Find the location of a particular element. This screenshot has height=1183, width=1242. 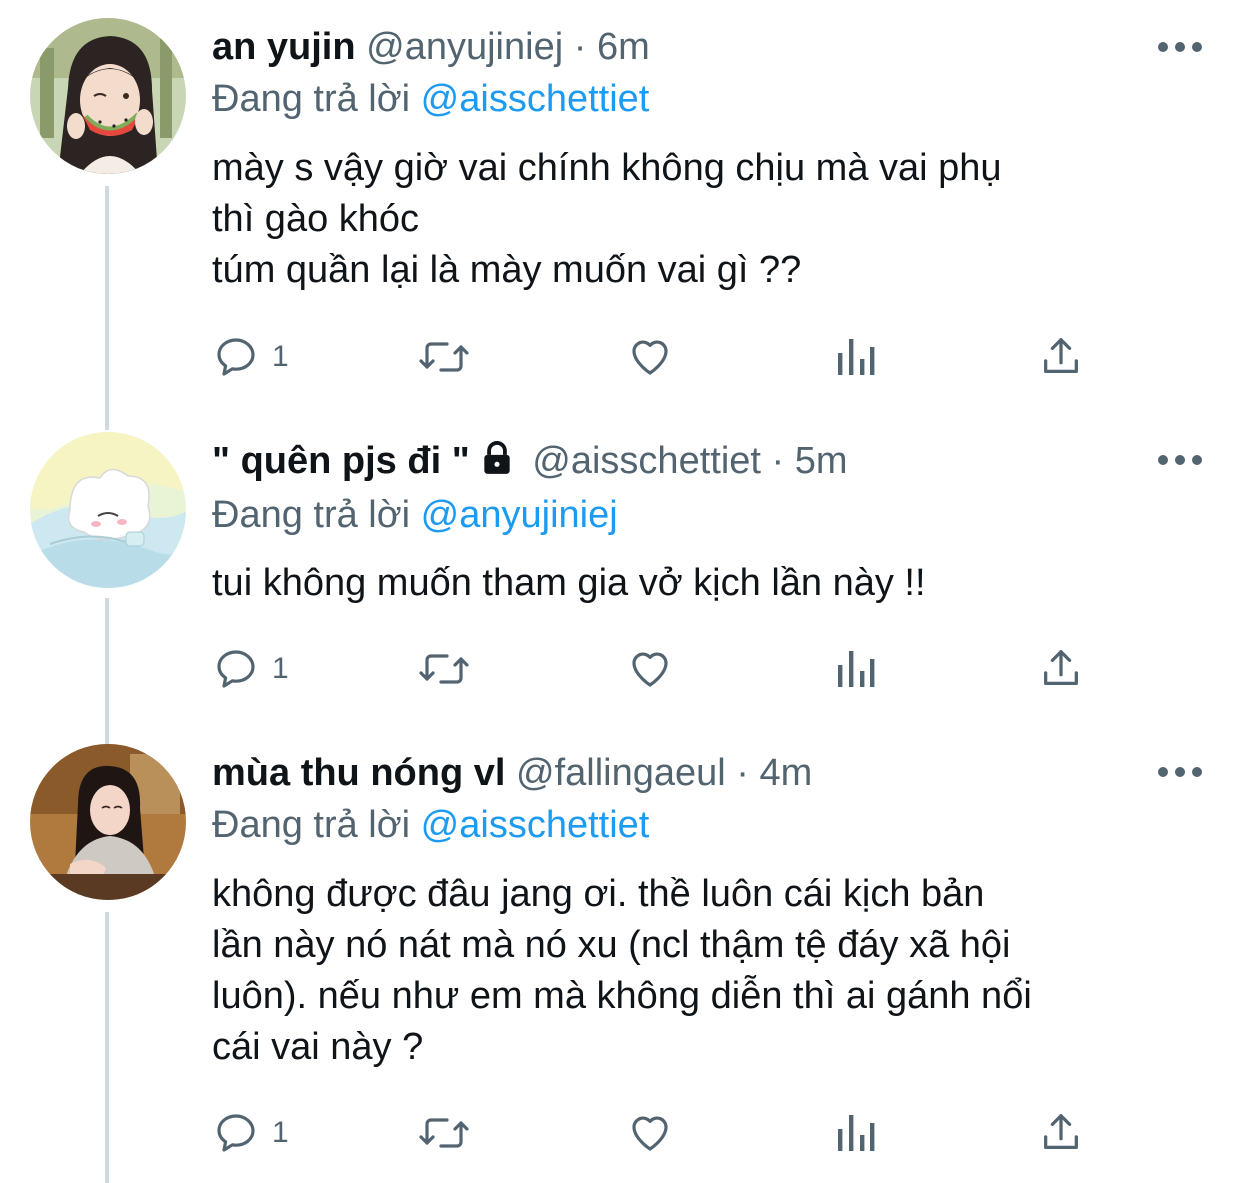

tweet-header: an yujin @anyujiniej · 6m is located at coordinates (431, 47).